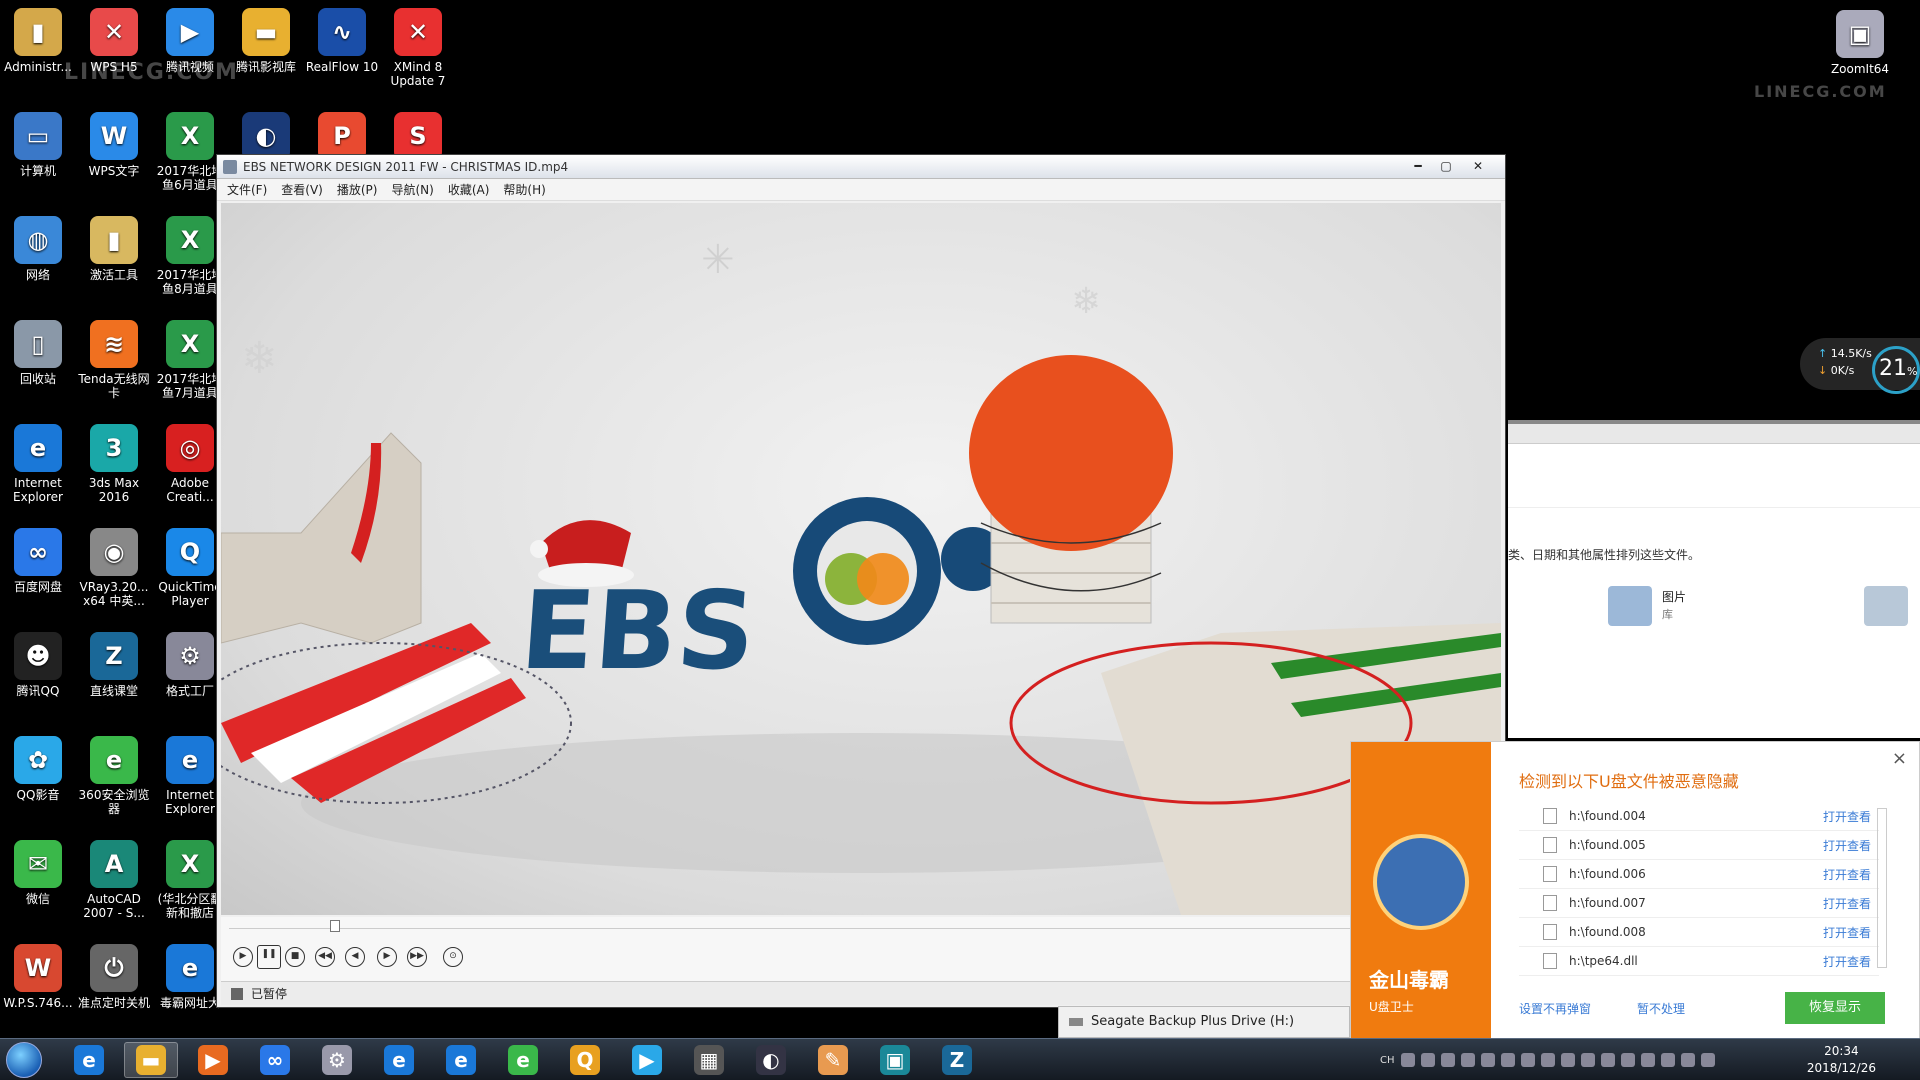 The width and height of the screenshot is (1920, 1080). Describe the element at coordinates (302, 189) in the screenshot. I see `menu-view: 查看(V)` at that location.